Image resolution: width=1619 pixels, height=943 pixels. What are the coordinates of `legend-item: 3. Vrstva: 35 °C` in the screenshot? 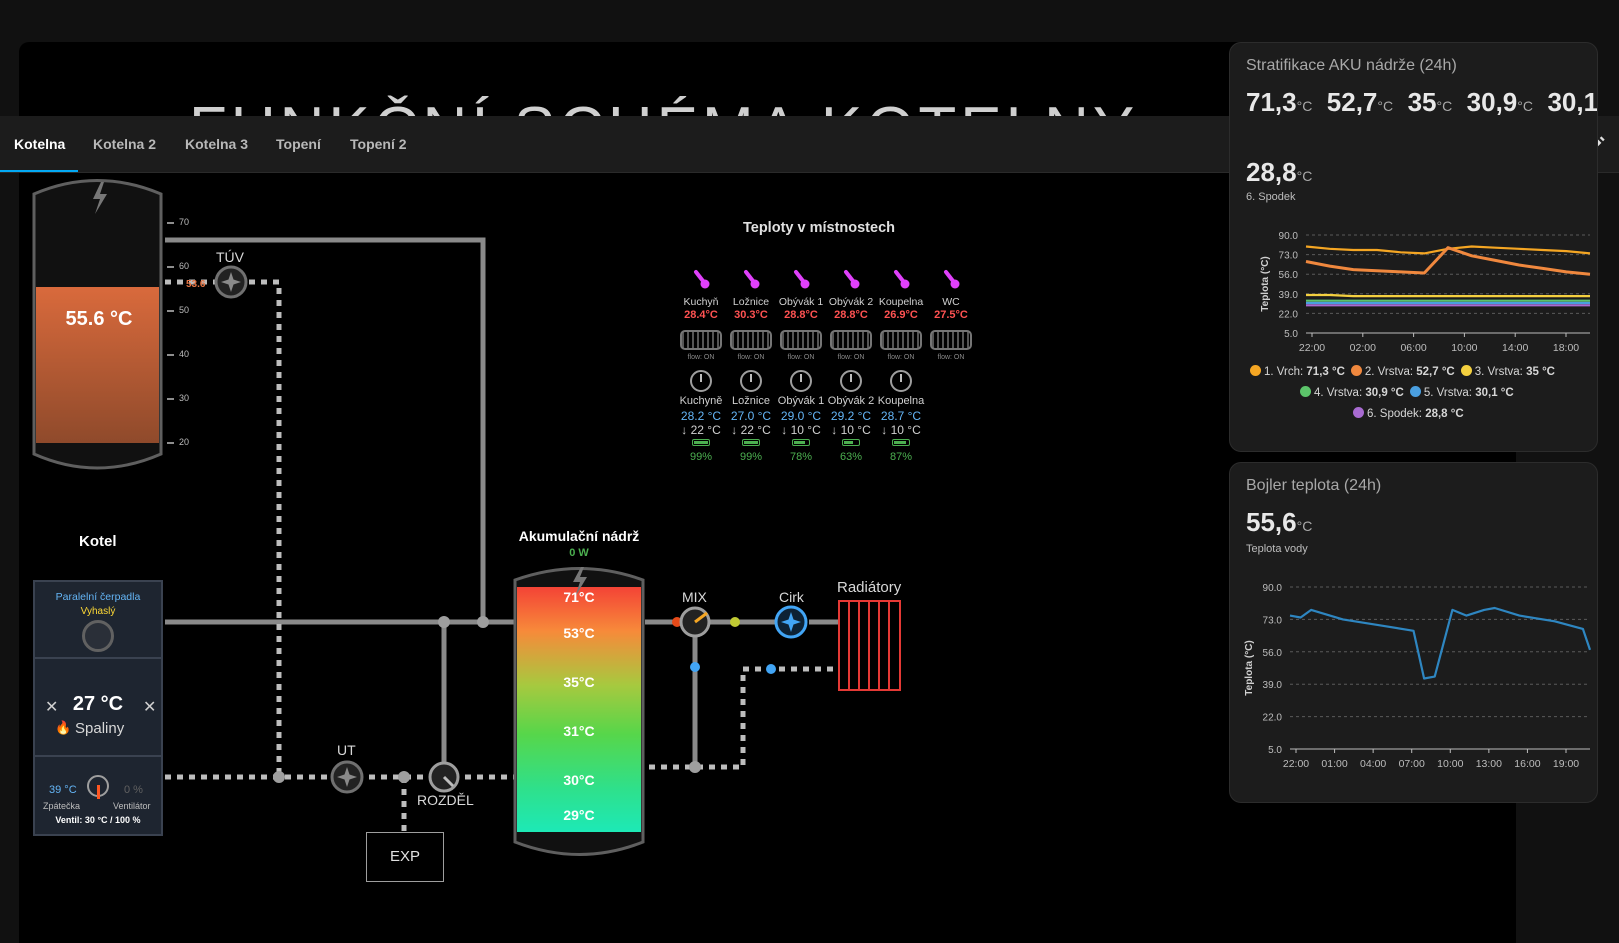 It's located at (1507, 371).